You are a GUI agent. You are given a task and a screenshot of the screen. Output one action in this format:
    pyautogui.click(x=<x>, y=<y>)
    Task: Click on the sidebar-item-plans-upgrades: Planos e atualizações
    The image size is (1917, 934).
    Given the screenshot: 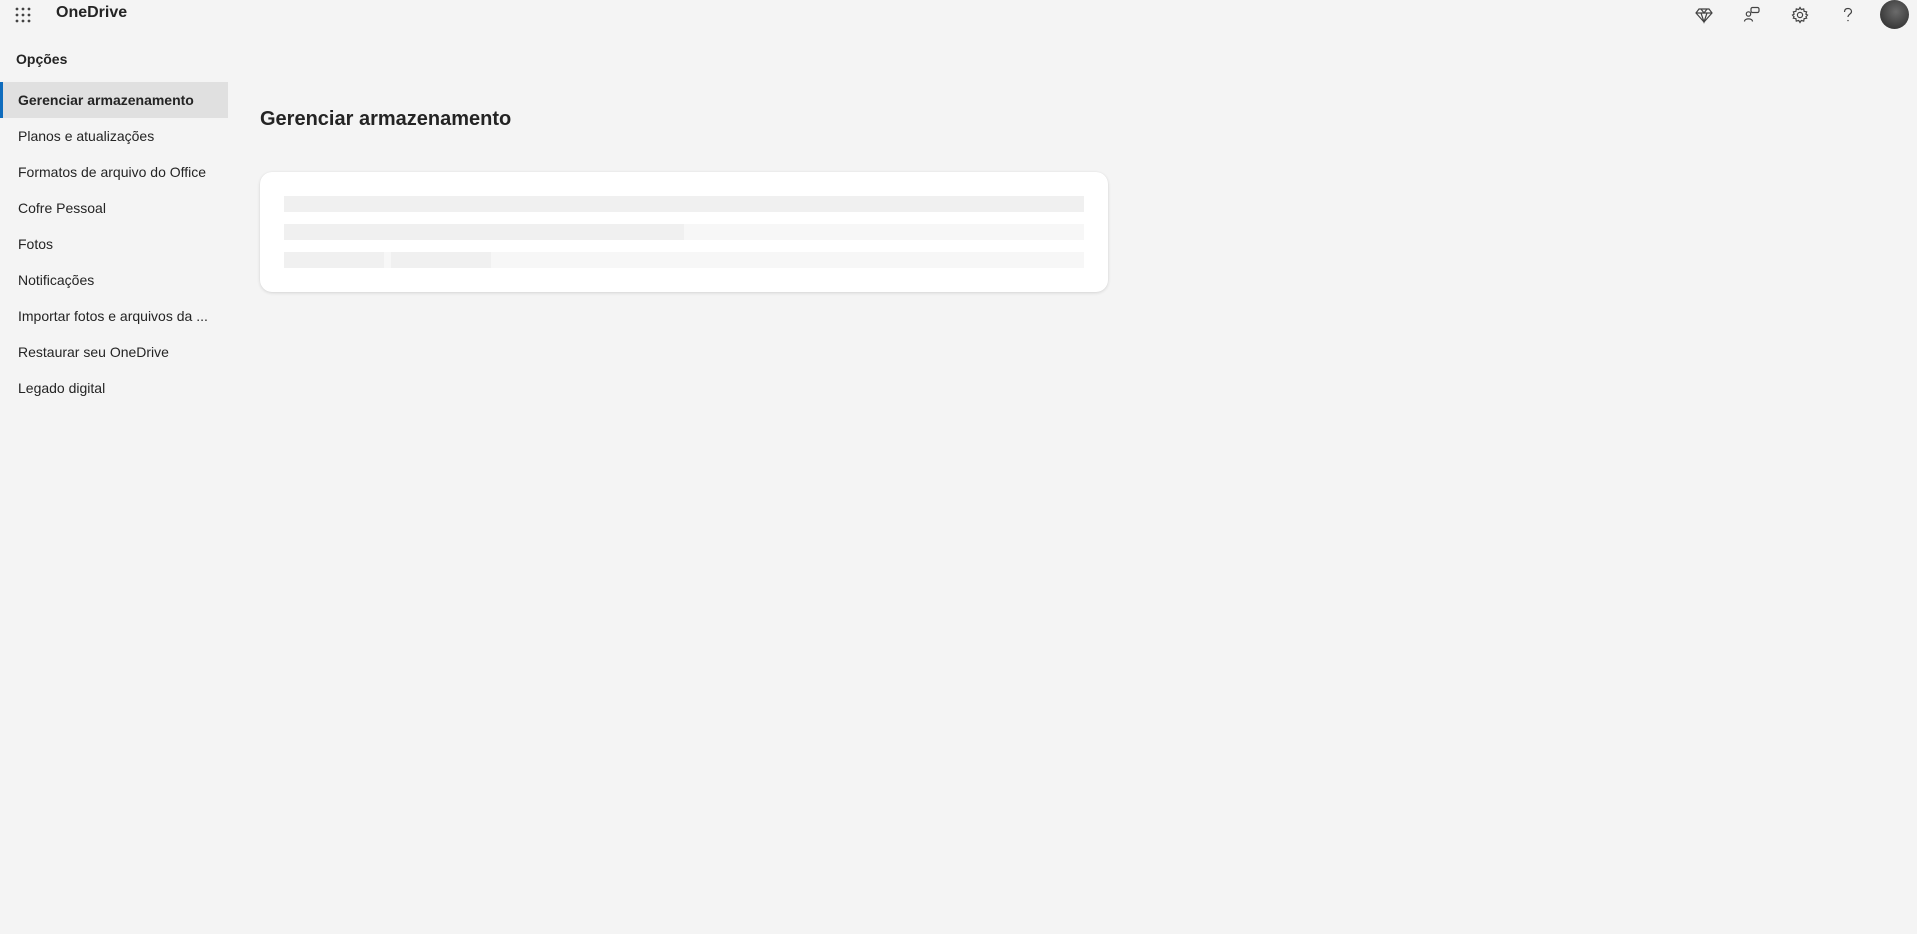 What is the action you would take?
    pyautogui.click(x=114, y=136)
    